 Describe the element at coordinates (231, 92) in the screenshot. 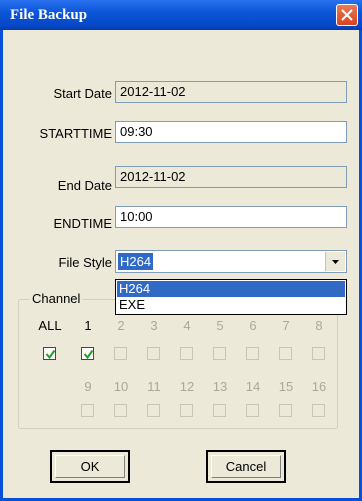

I see `start-date-field: 2012-11-02` at that location.